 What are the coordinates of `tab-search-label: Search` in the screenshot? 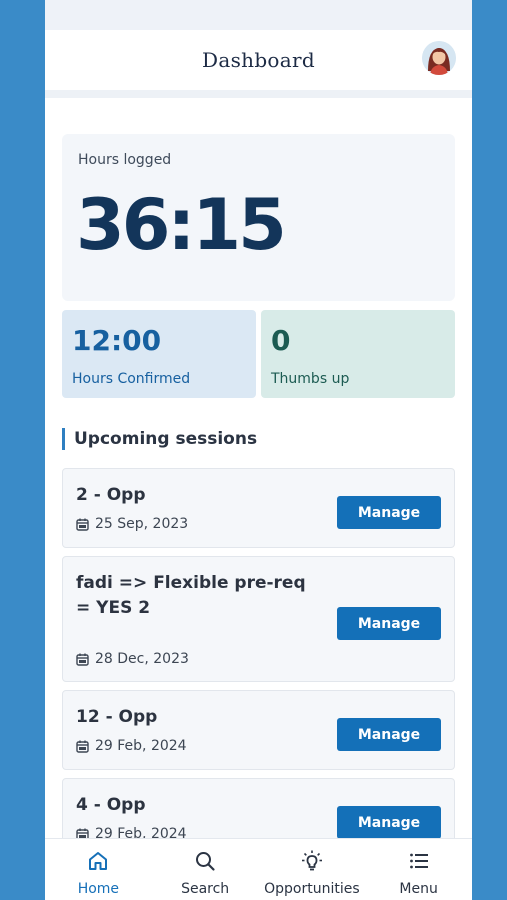 It's located at (205, 889).